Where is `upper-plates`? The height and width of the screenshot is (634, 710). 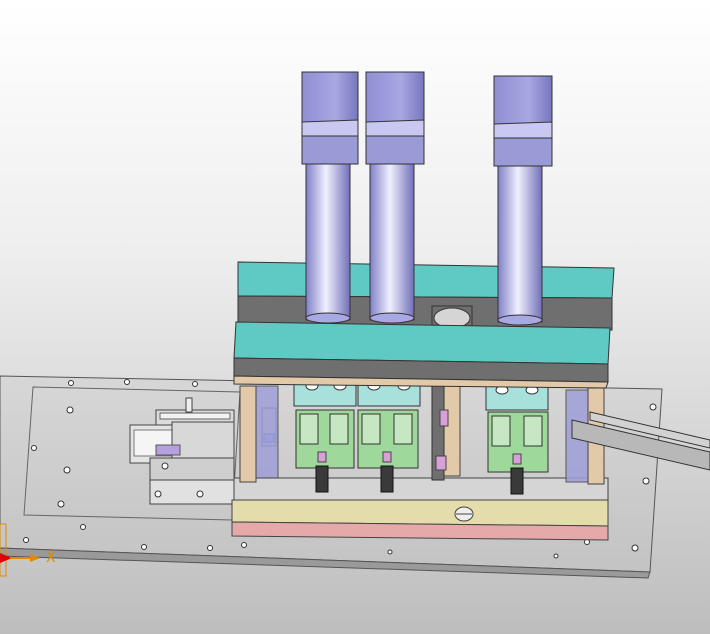 upper-plates is located at coordinates (424, 325).